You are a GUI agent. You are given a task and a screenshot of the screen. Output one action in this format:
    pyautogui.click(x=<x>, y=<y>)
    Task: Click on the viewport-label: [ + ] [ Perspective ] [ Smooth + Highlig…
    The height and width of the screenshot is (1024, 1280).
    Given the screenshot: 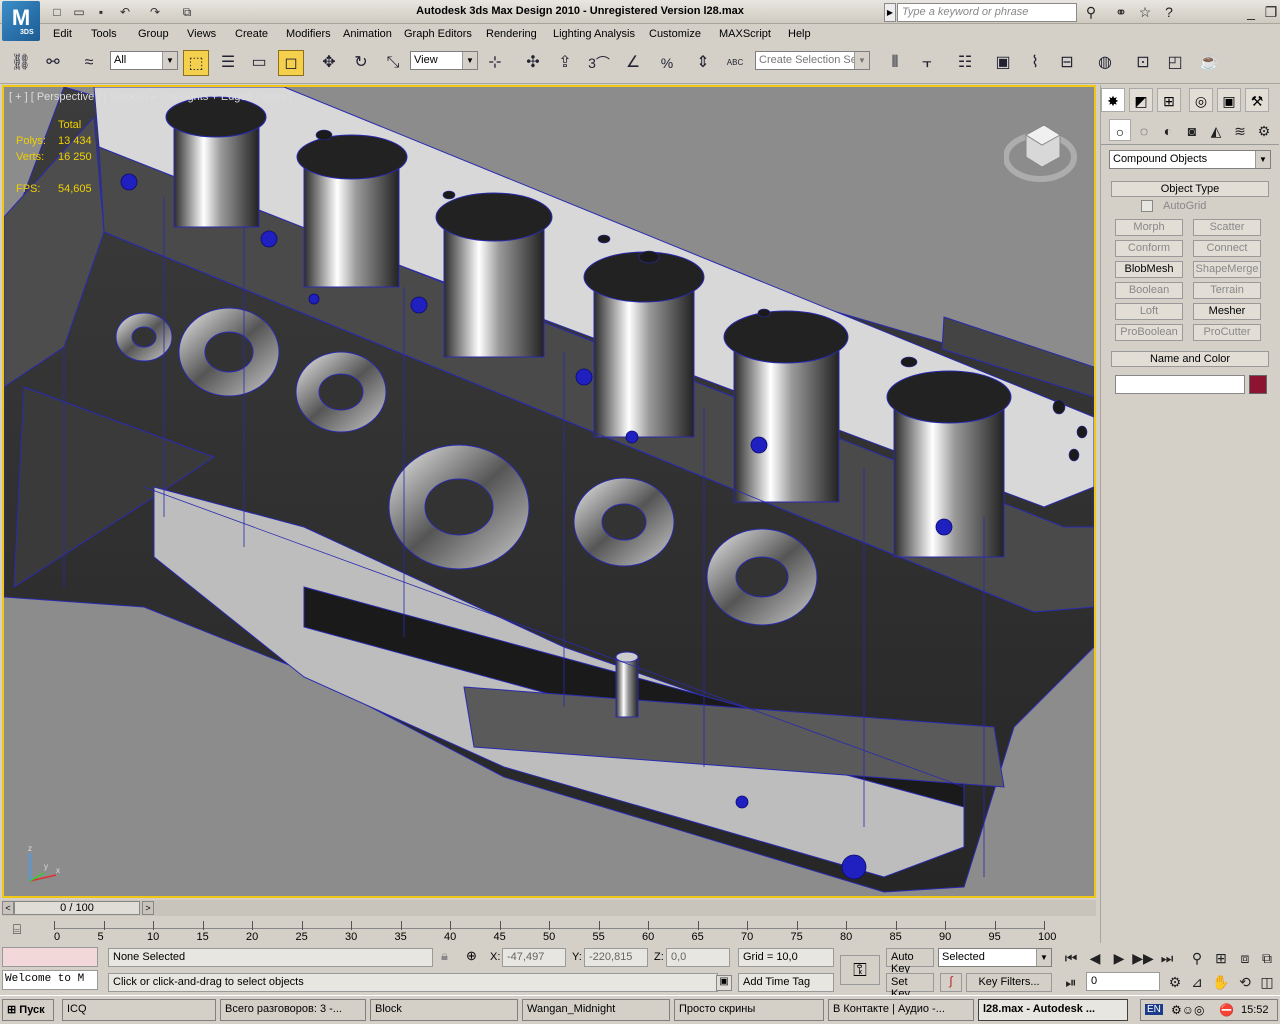 What is the action you would take?
    pyautogui.click(x=150, y=97)
    